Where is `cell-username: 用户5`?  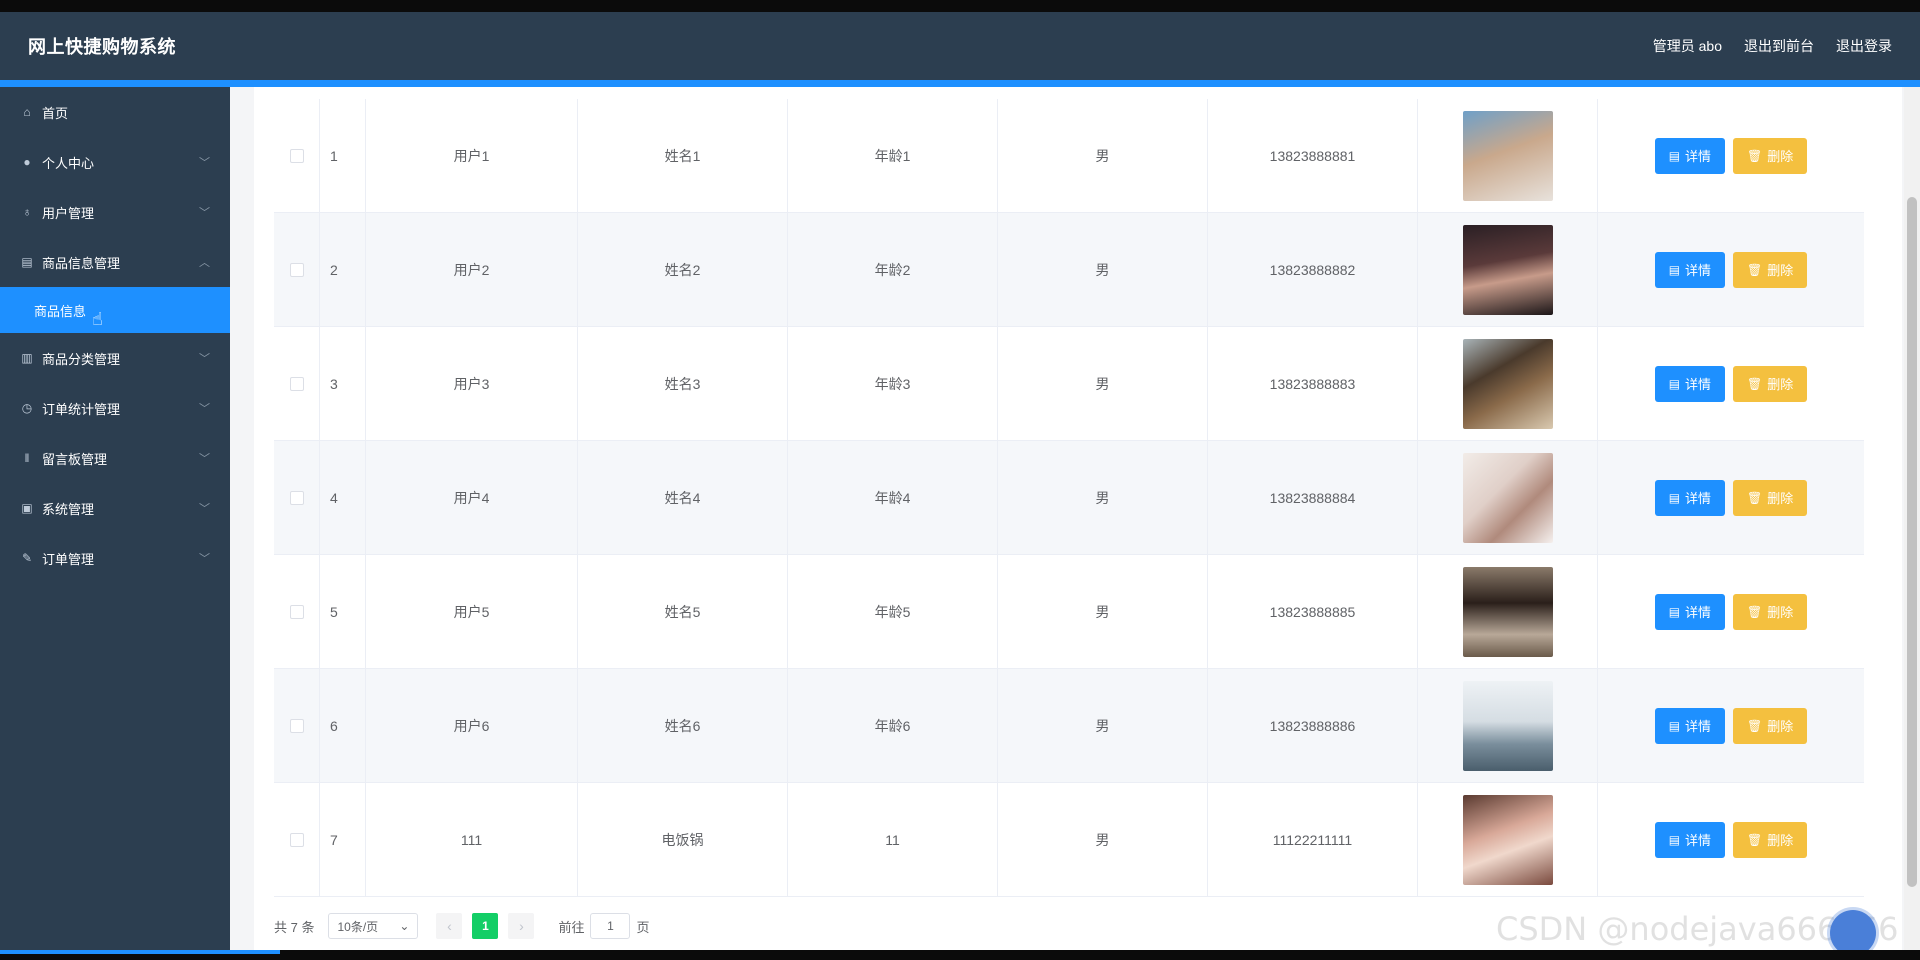
cell-username: 用户5 is located at coordinates (472, 611).